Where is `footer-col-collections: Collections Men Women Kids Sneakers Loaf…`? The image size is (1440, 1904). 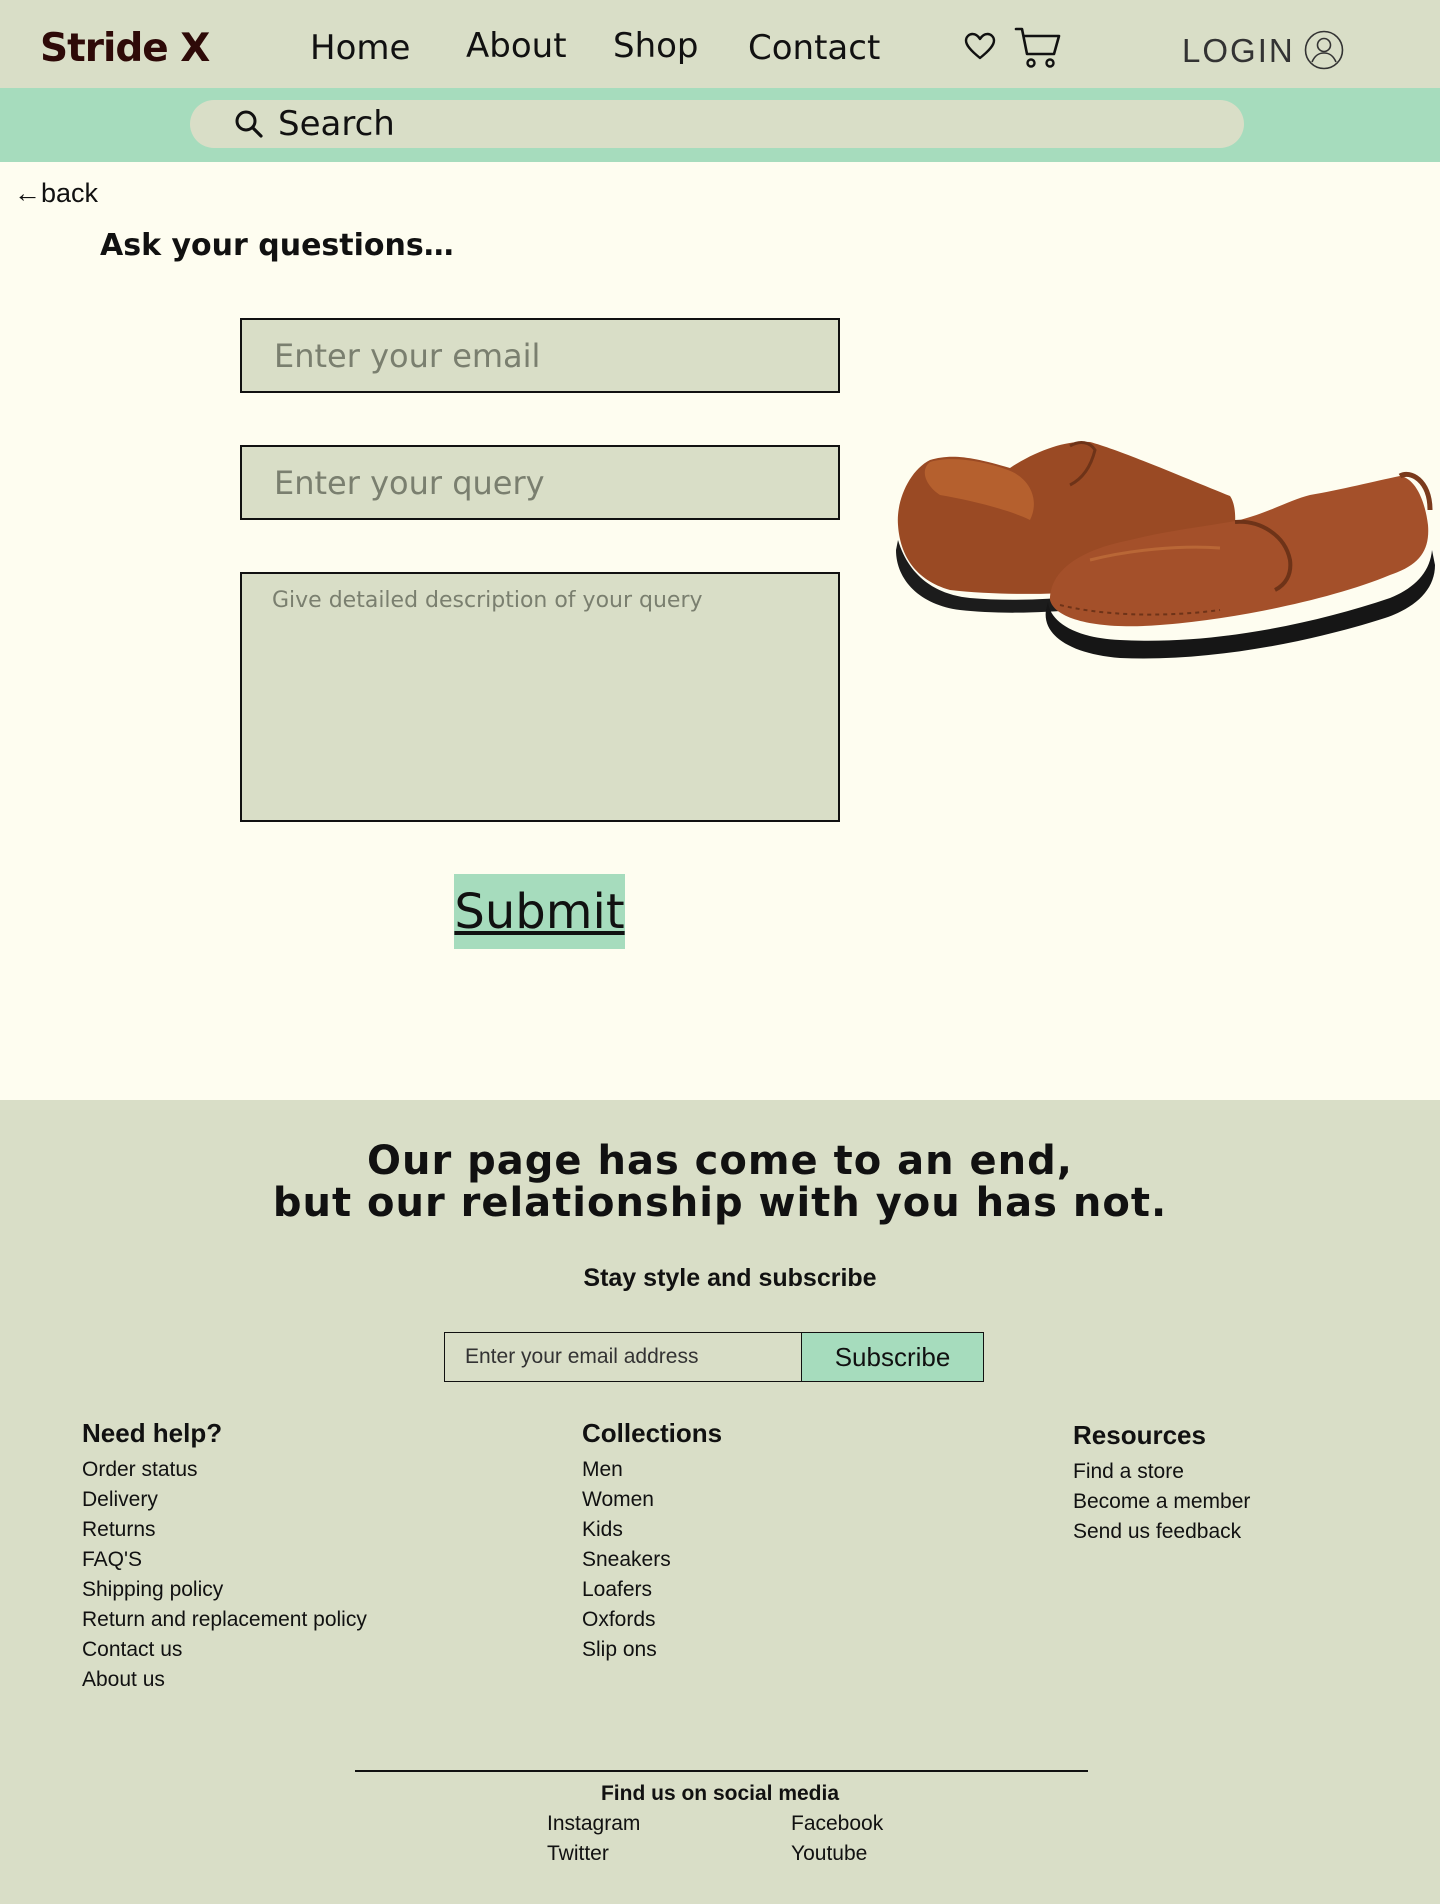 footer-col-collections: Collections Men Women Kids Sneakers Loaf… is located at coordinates (652, 1541).